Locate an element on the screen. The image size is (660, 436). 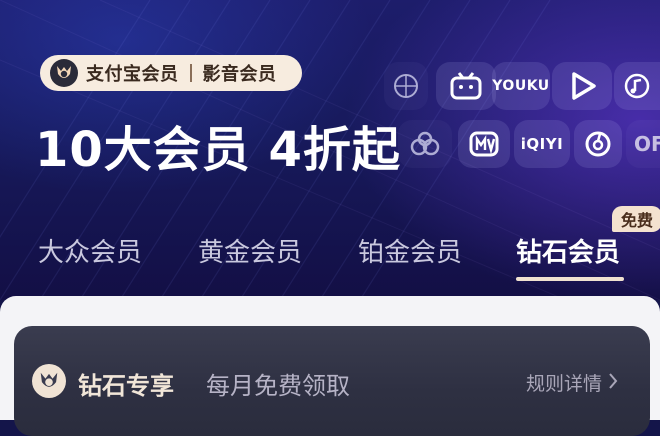
cloud-icon is located at coordinates (425, 144).